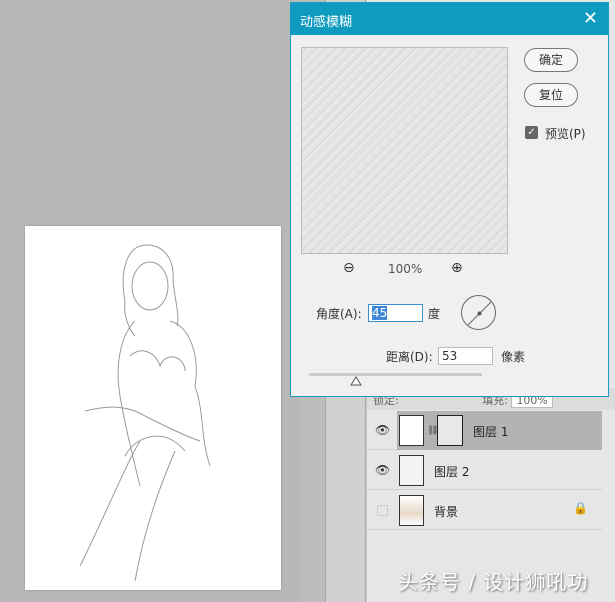  What do you see at coordinates (404, 150) in the screenshot?
I see `preview-area` at bounding box center [404, 150].